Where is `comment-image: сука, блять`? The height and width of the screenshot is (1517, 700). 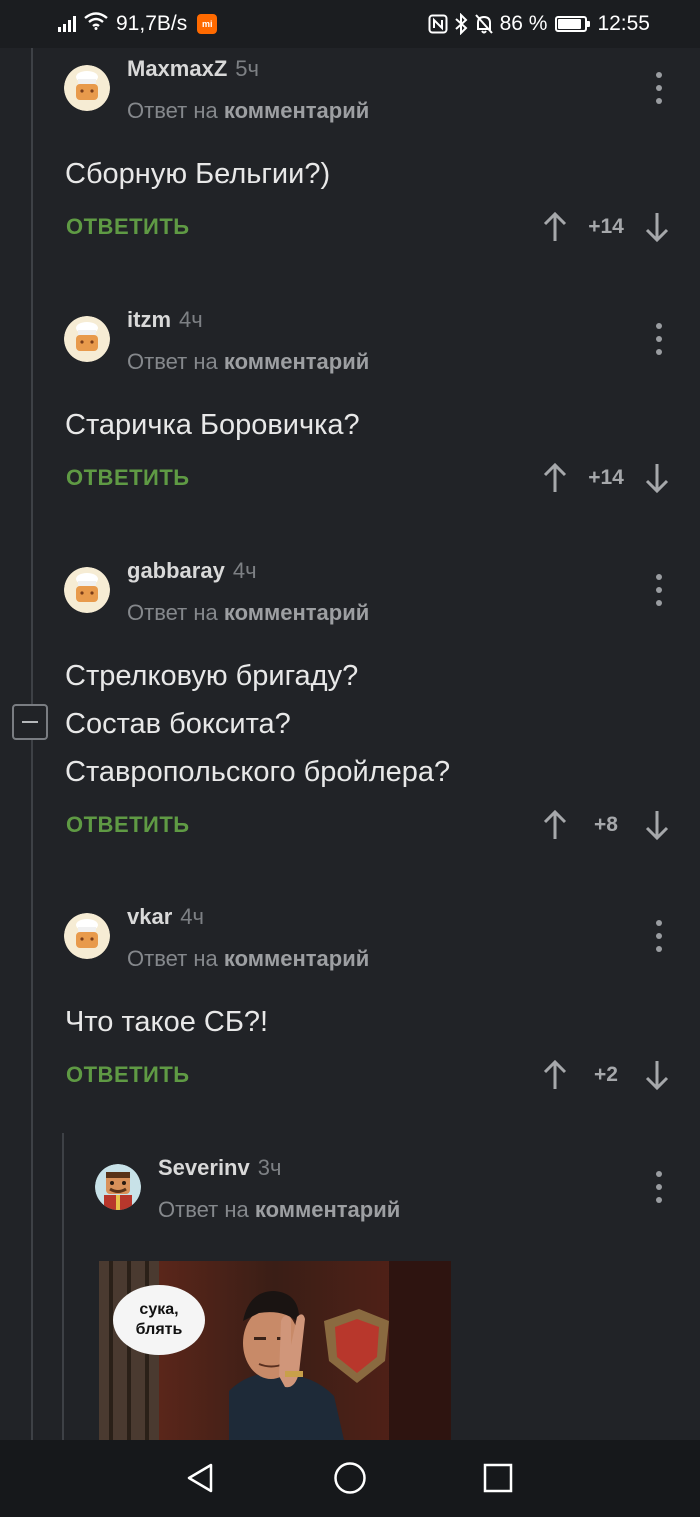
comment-image: сука, блять is located at coordinates (275, 1350).